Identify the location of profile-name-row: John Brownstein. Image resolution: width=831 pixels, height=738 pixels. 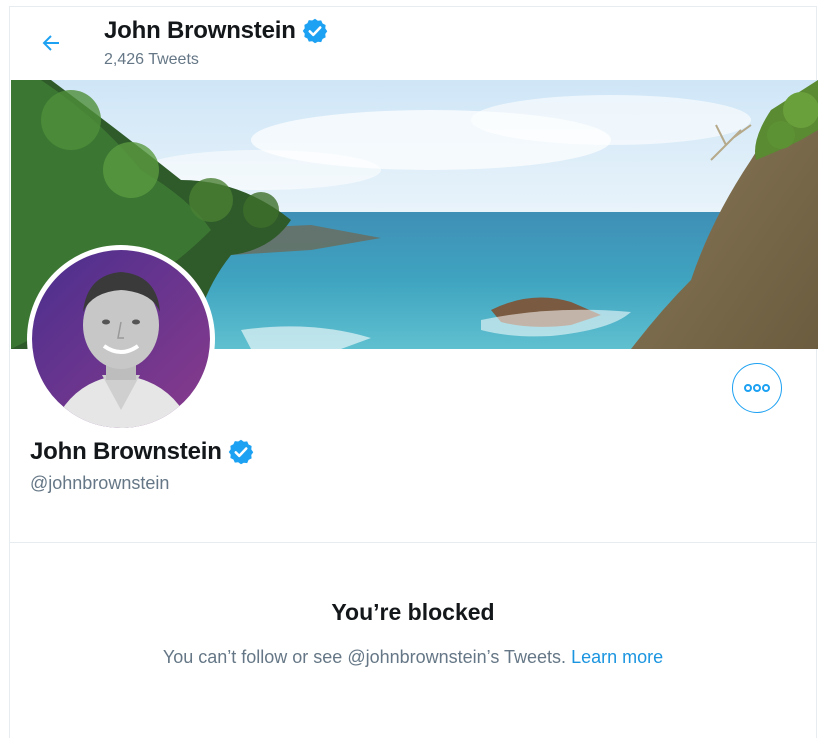
(142, 452).